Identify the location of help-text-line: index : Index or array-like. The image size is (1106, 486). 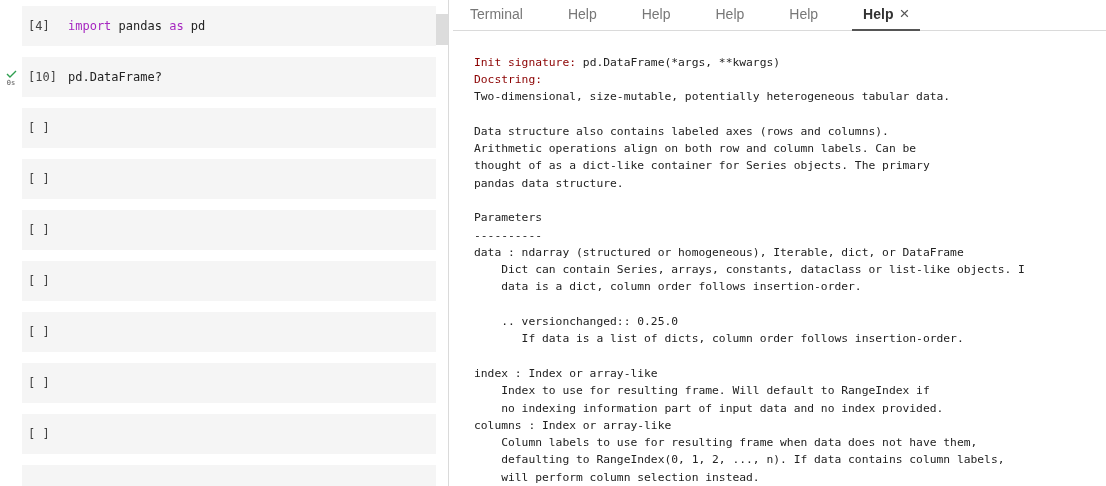
(566, 373).